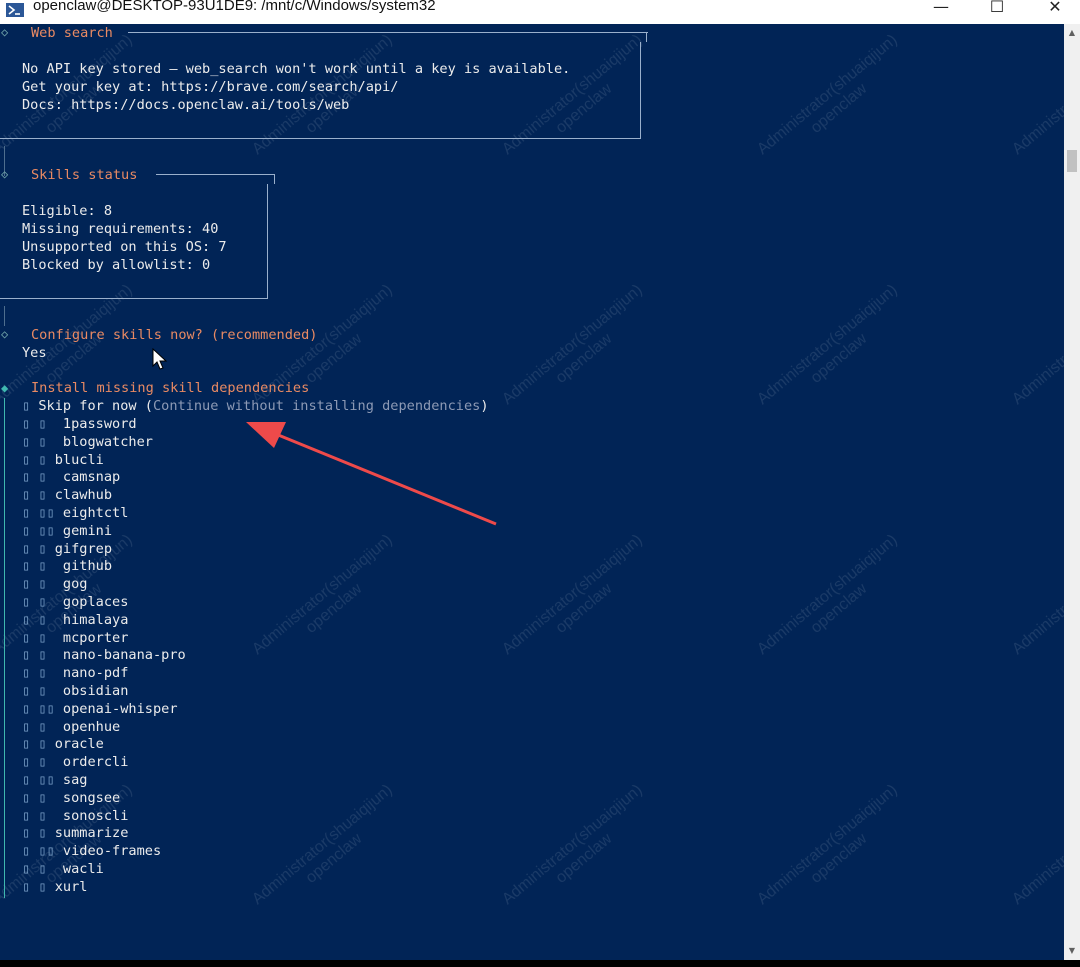 The image size is (1080, 967). What do you see at coordinates (1072, 161) in the screenshot?
I see `scrollbar-thumb` at bounding box center [1072, 161].